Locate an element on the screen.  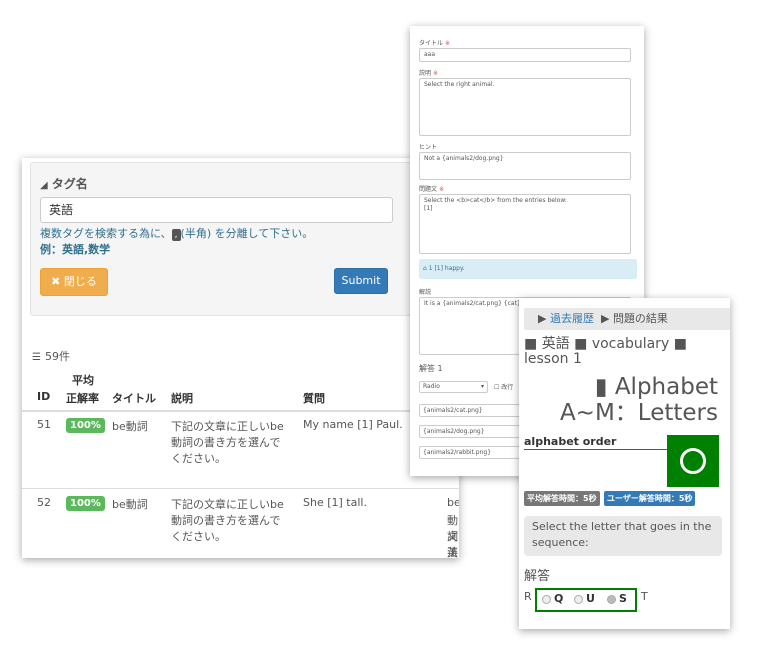
file-icon: ▮ is located at coordinates (601, 387).